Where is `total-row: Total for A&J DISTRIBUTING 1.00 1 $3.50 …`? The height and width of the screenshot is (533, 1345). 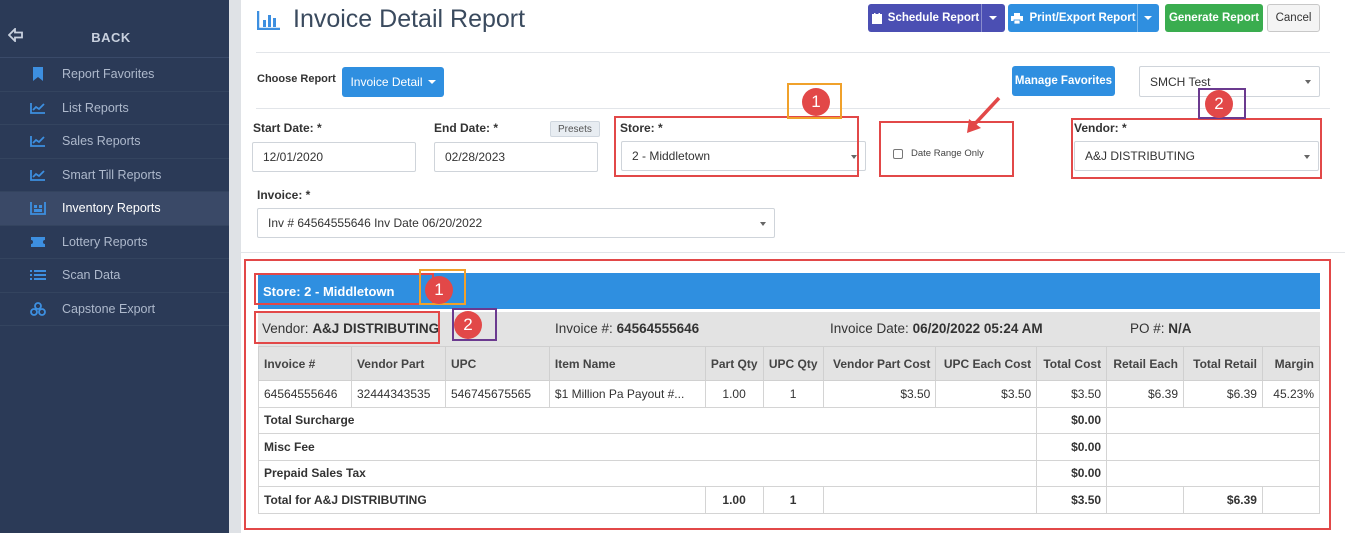
total-row: Total for A&J DISTRIBUTING 1.00 1 $3.50 … is located at coordinates (789, 500).